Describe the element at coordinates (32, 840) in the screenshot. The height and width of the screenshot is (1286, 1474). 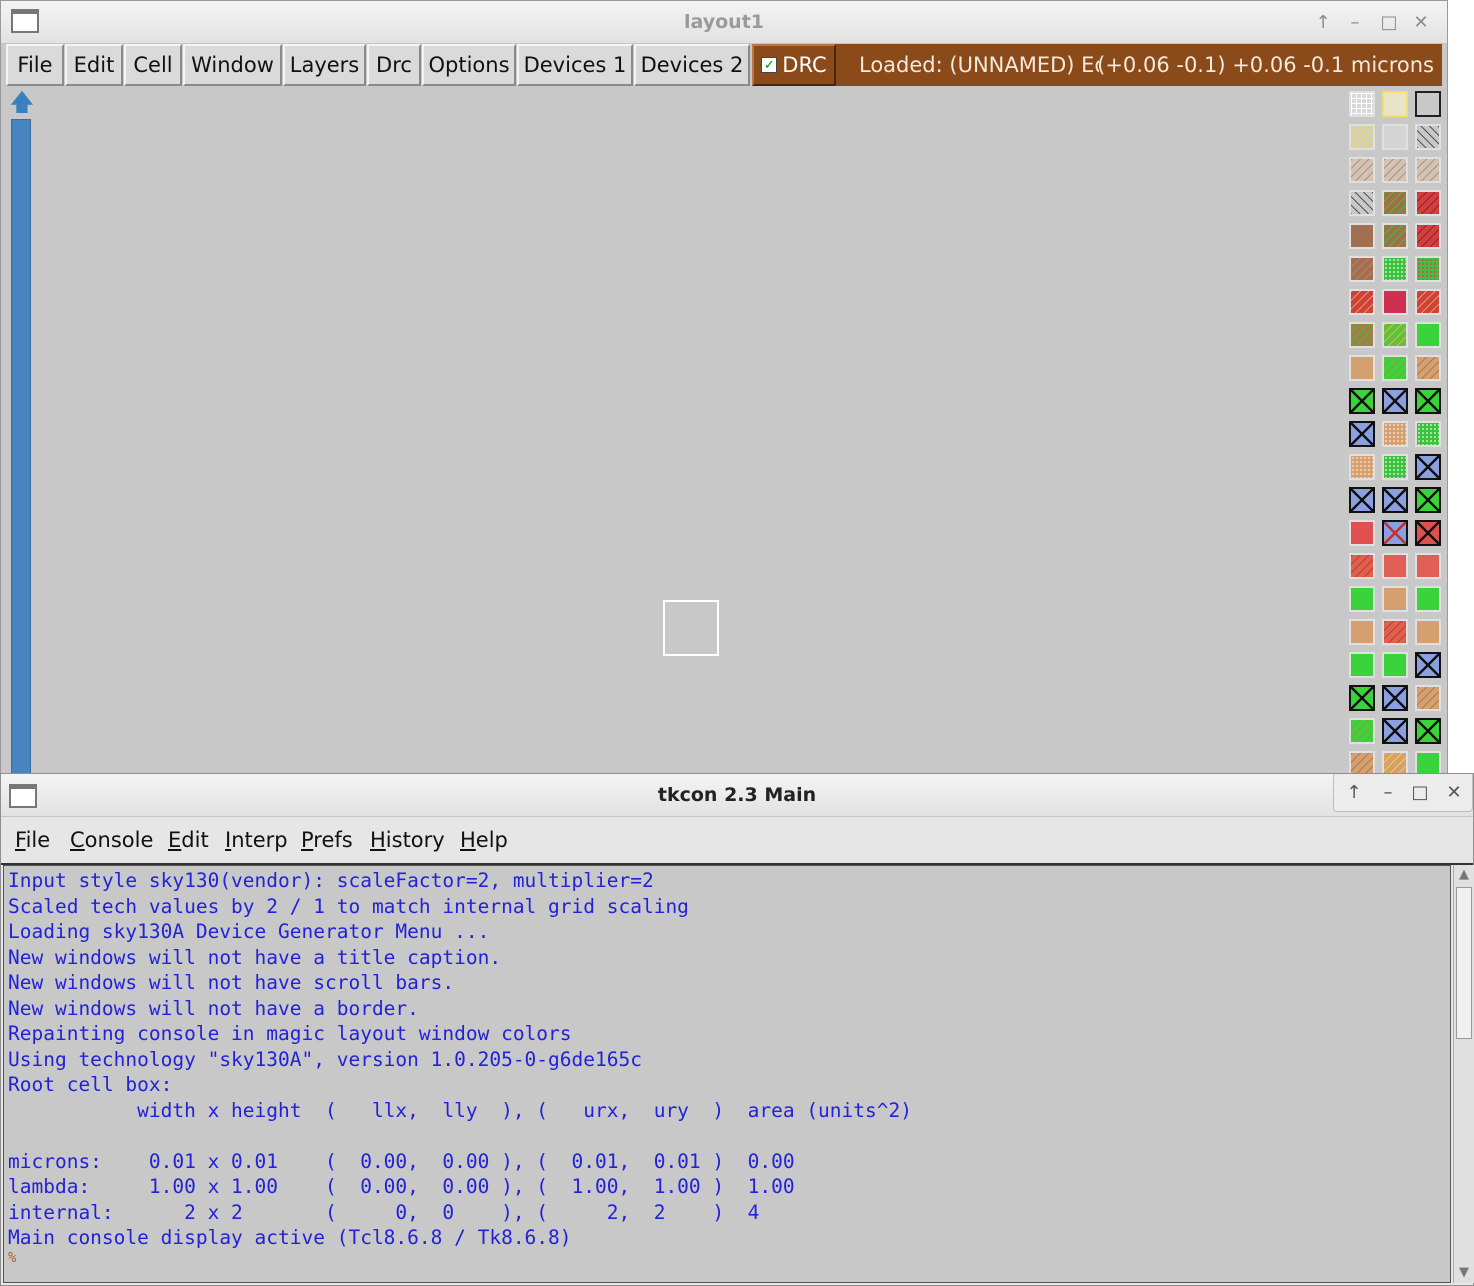
I see `tkcon-menu-file: File` at that location.